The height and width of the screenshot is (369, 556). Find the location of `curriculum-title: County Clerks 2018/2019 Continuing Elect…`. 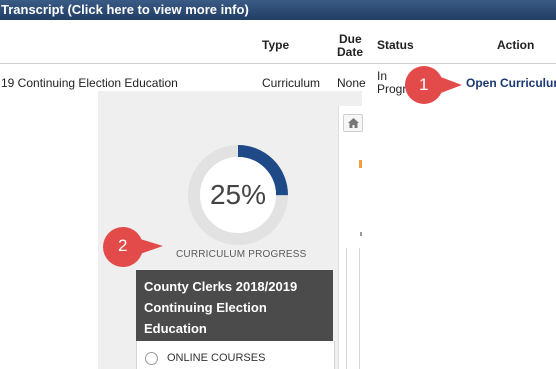

curriculum-title: County Clerks 2018/2019 Continuing Elect… is located at coordinates (221, 307).